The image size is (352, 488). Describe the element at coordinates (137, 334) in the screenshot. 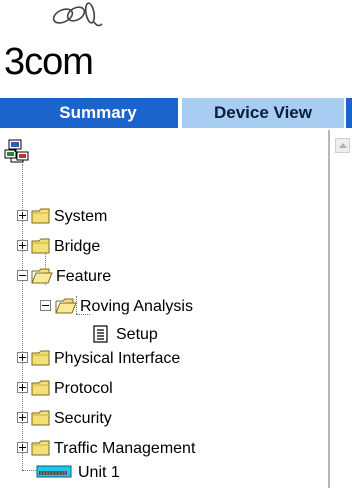

I see `tree-label: Setup` at that location.